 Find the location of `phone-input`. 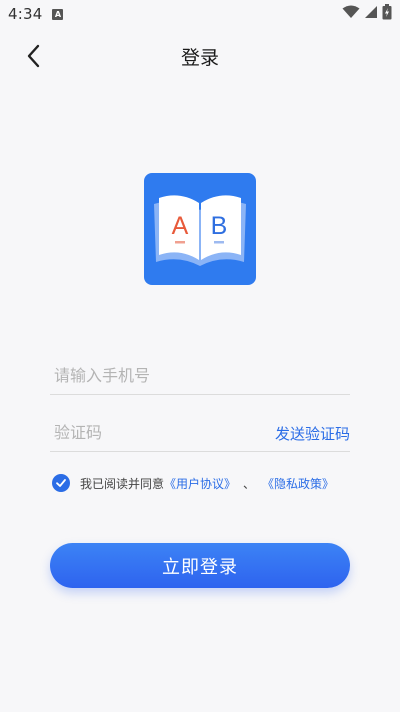

phone-input is located at coordinates (154, 375).